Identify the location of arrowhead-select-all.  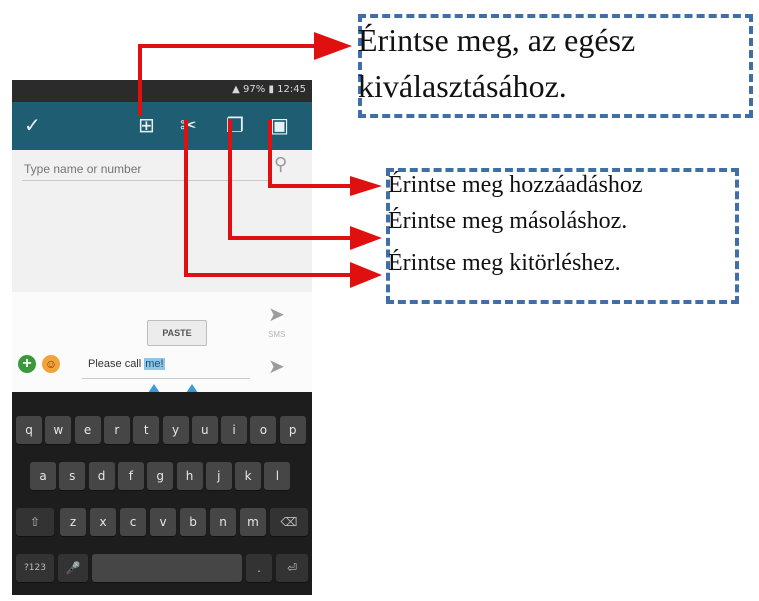
(333, 46).